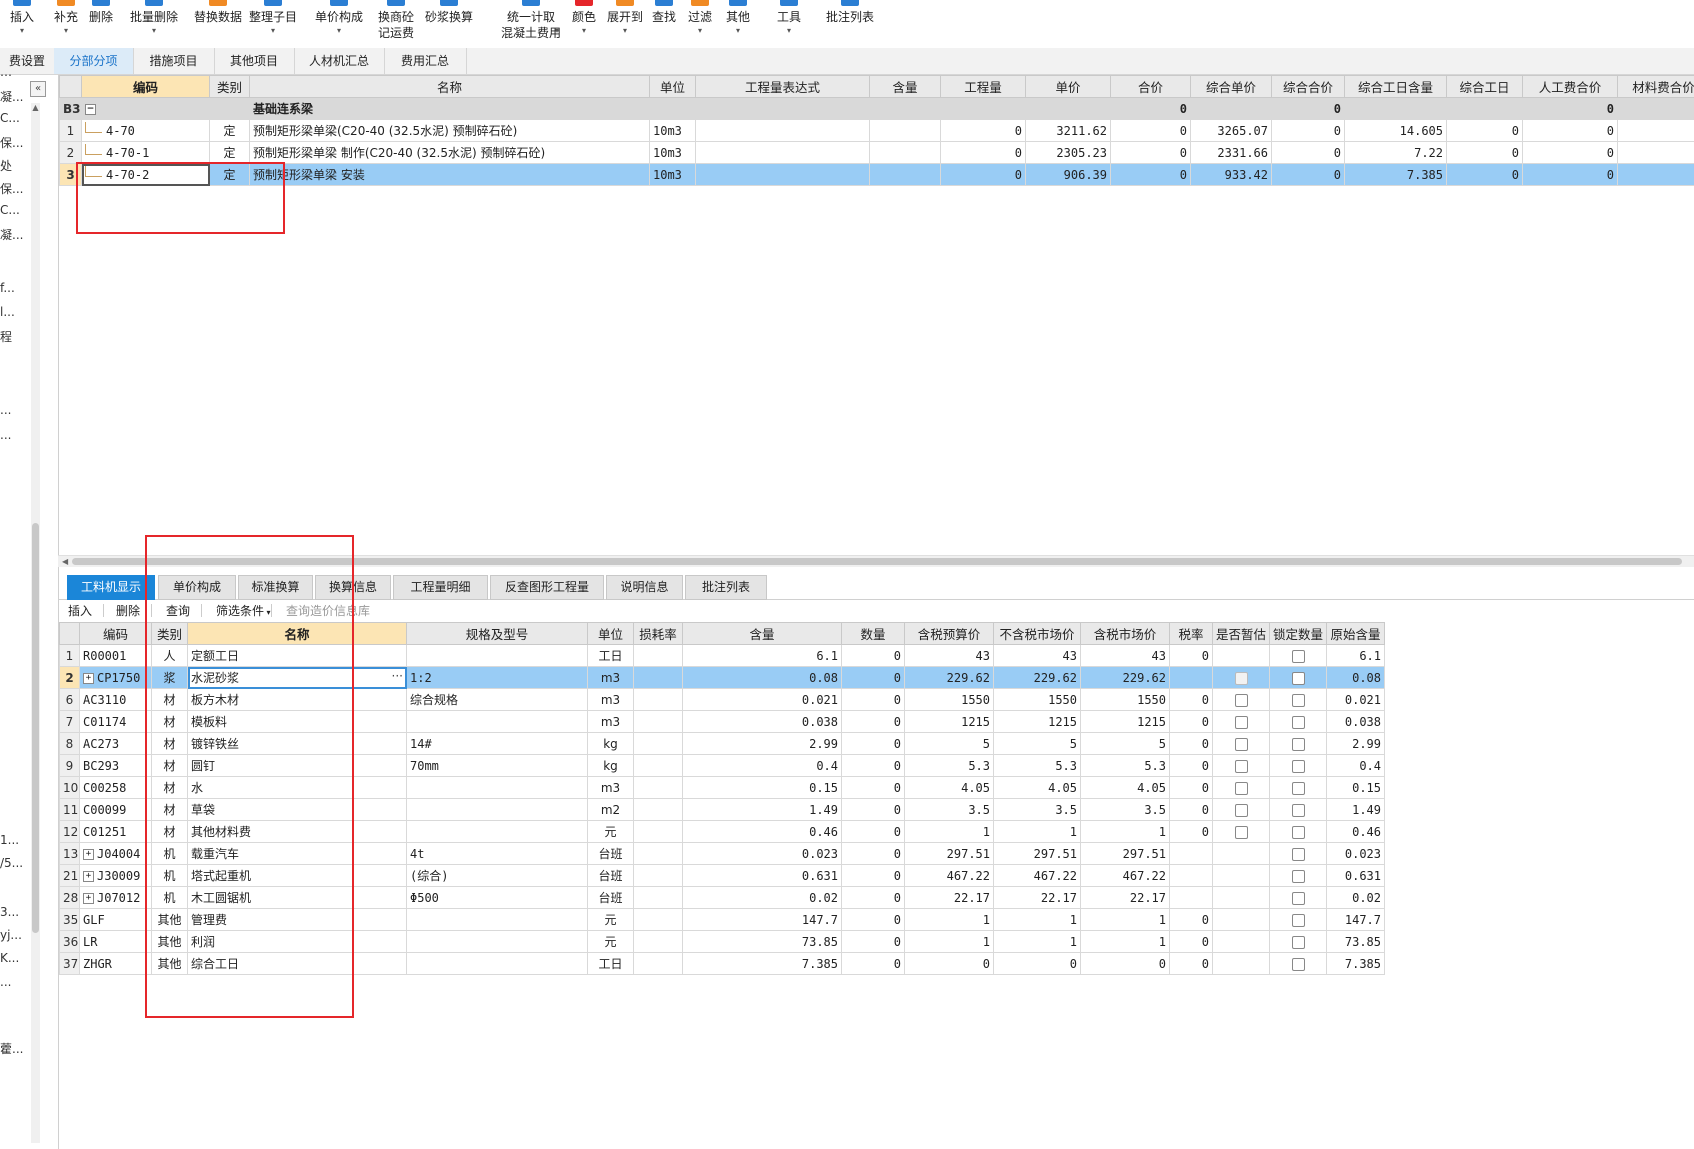 This screenshot has width=1694, height=1149. Describe the element at coordinates (949, 941) in the screenshot. I see `p1-cell: 1` at that location.